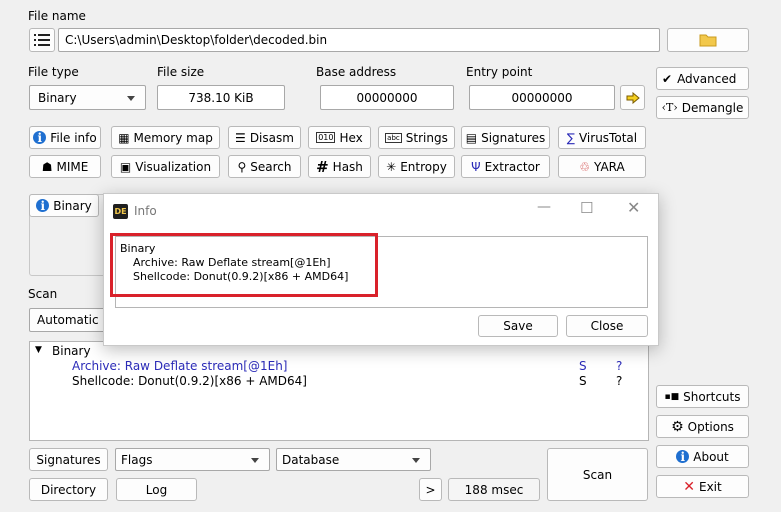 The image size is (781, 512). Describe the element at coordinates (71, 351) in the screenshot. I see `tree-root-label: Binary` at that location.